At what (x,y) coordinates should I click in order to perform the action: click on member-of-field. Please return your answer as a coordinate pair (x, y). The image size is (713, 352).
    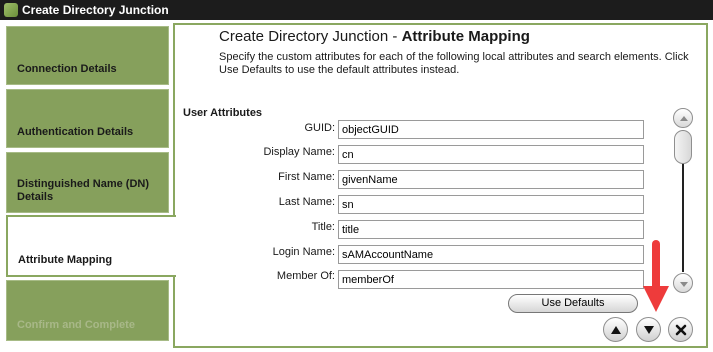
    Looking at the image, I should click on (491, 279).